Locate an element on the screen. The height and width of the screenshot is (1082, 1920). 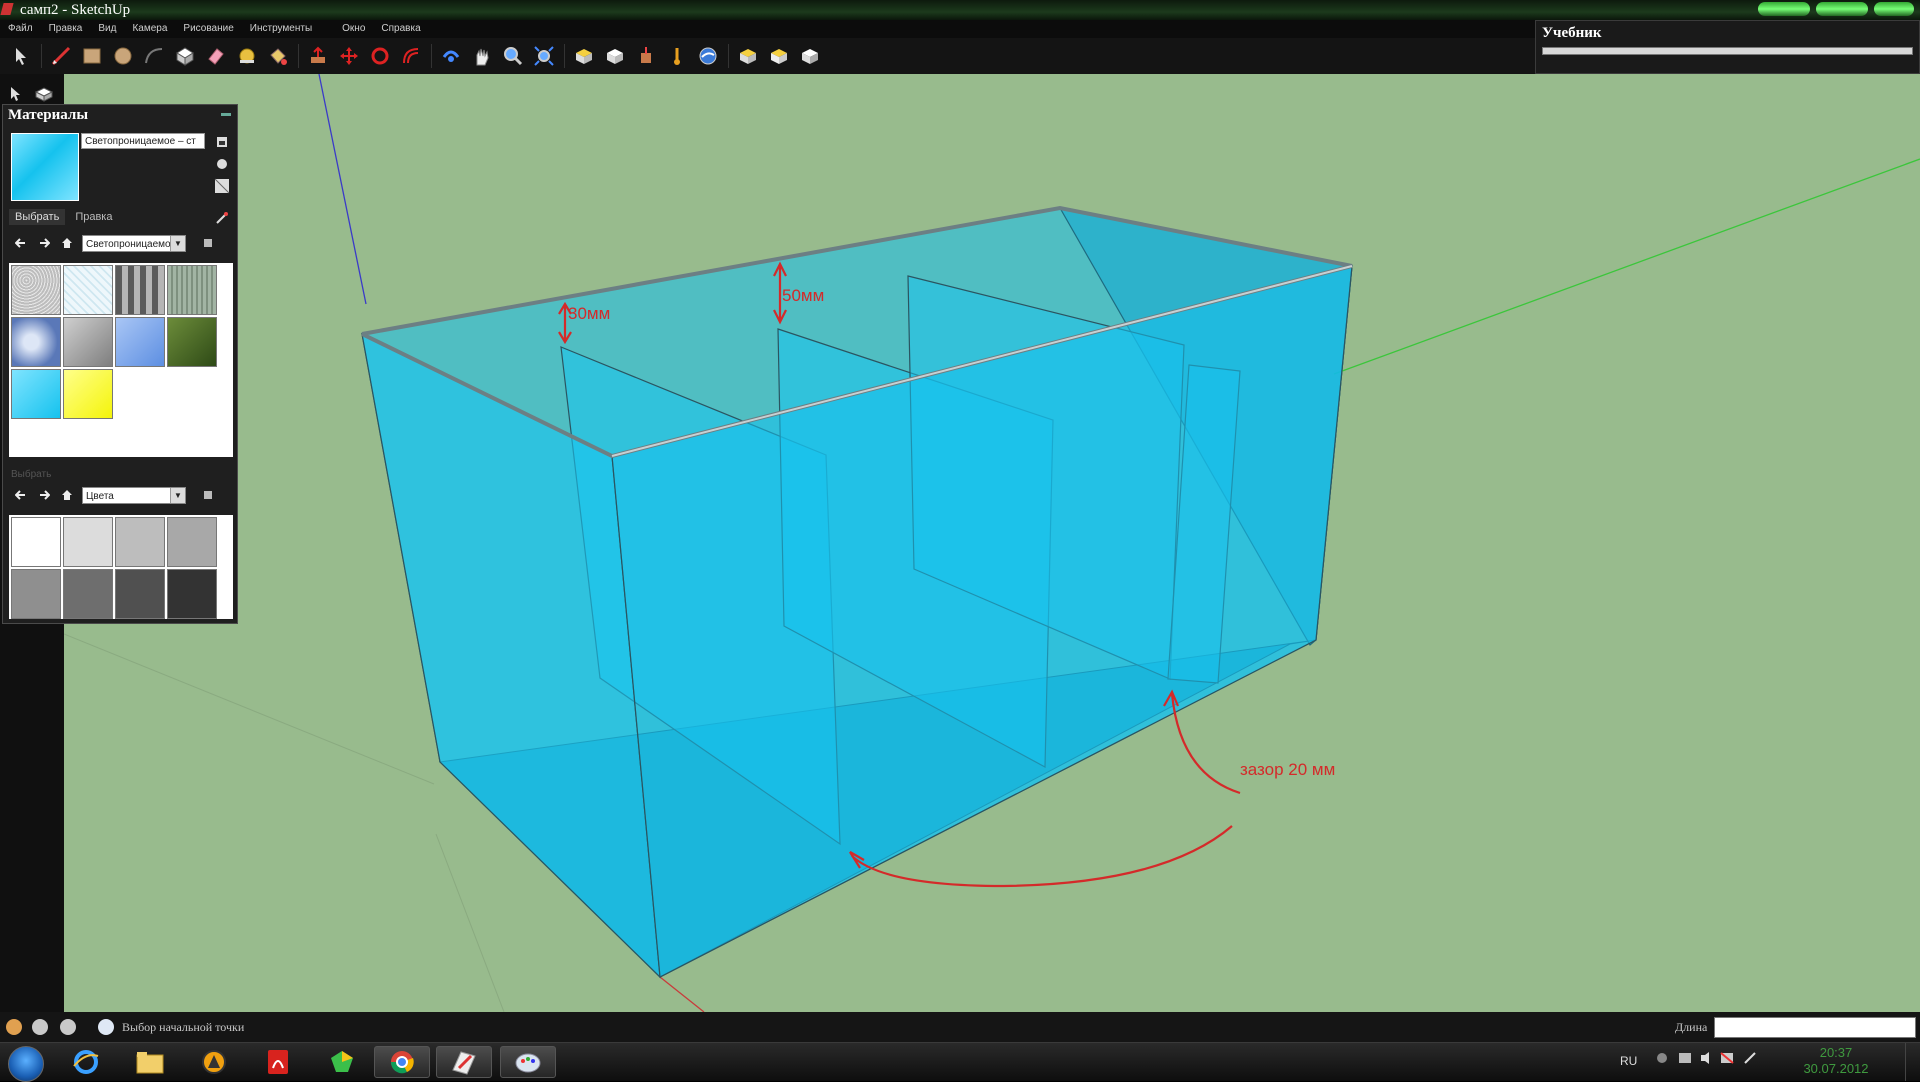
close-button is located at coordinates (1894, 9).